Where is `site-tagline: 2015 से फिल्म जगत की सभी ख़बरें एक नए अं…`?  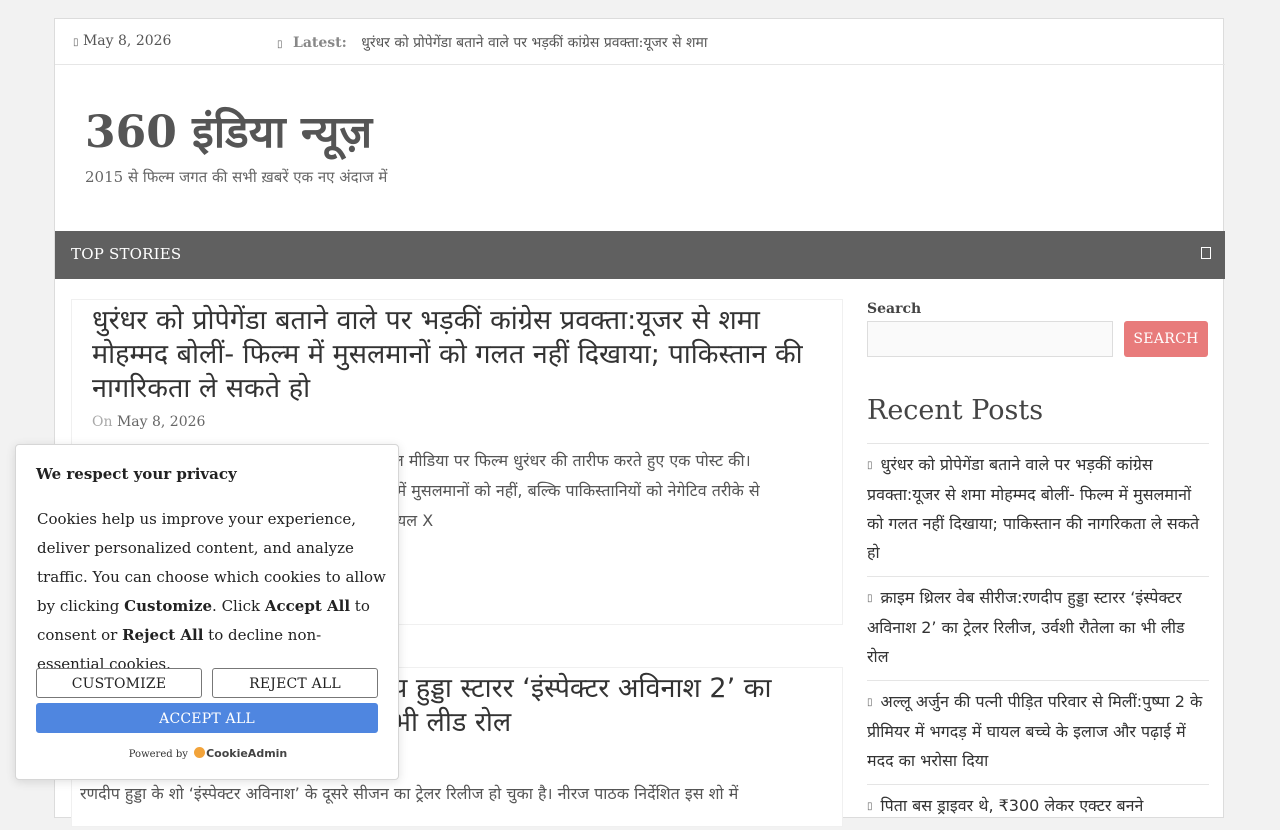 site-tagline: 2015 से फिल्म जगत की सभी ख़बरें एक नए अं… is located at coordinates (236, 177).